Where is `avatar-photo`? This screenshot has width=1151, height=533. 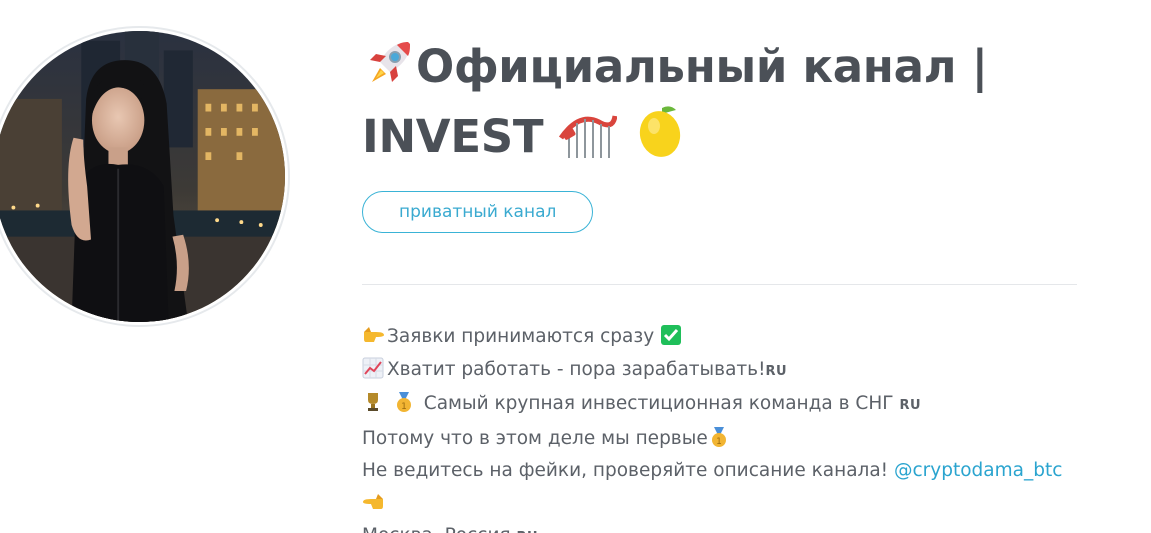 avatar-photo is located at coordinates (142, 176).